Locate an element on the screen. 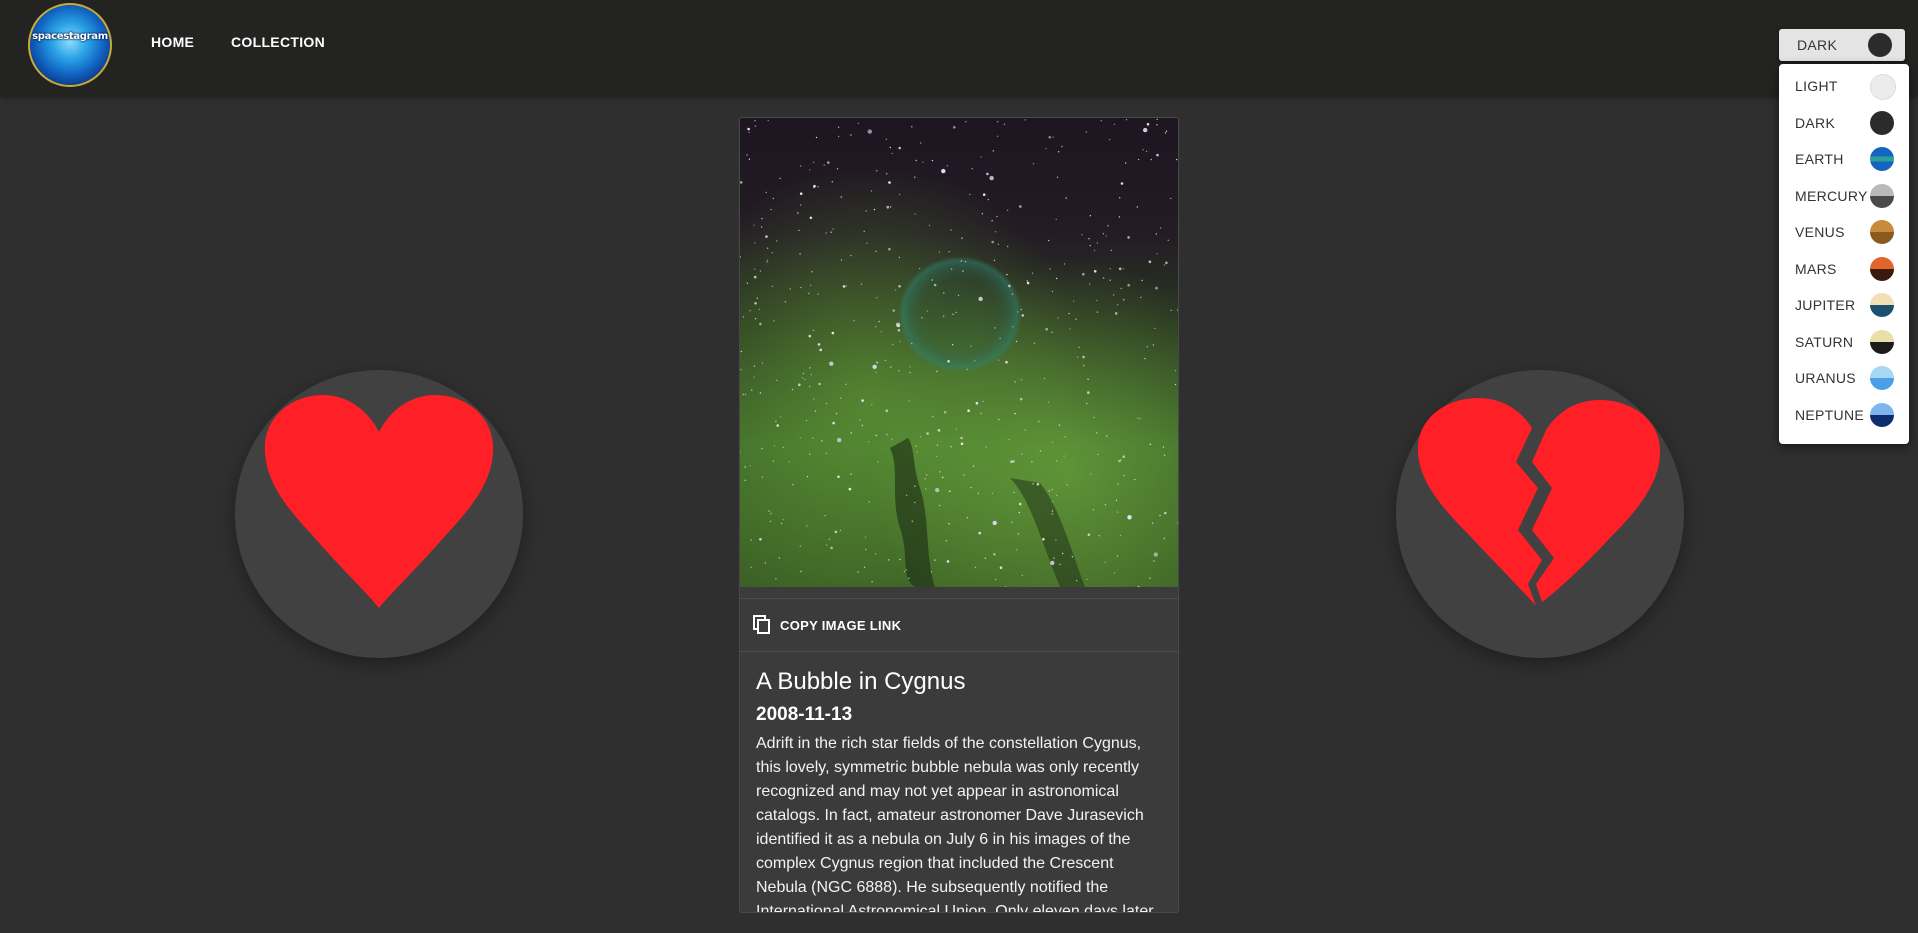  theme-option-uranus: URANUS is located at coordinates (1844, 378).